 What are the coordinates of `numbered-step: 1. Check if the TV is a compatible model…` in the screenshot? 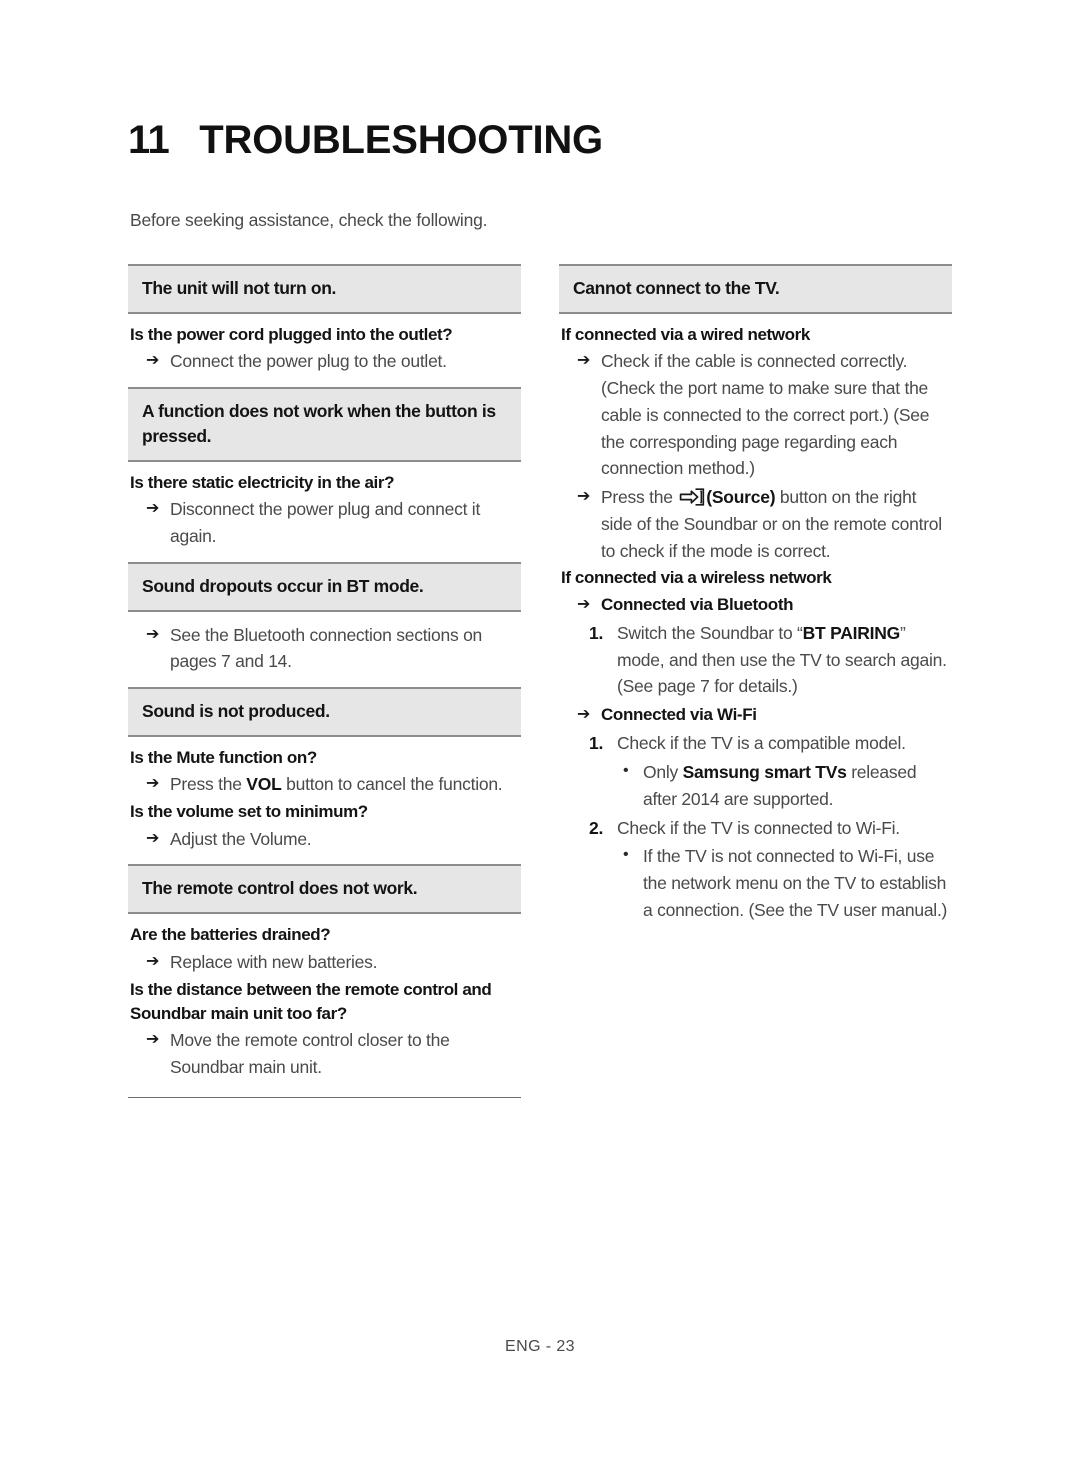 It's located at (755, 743).